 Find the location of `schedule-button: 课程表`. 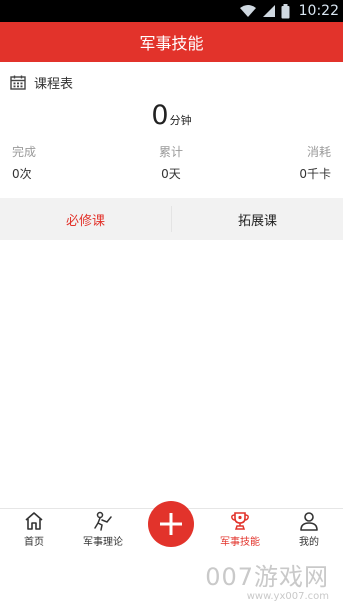

schedule-button: 课程表 is located at coordinates (41, 82).